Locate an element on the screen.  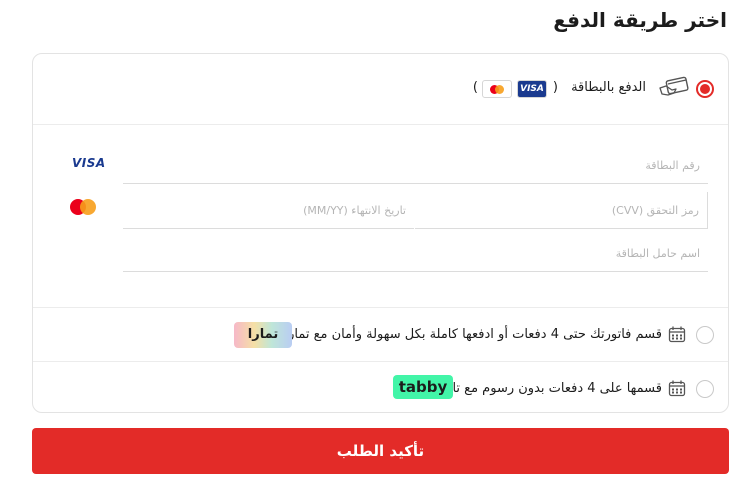
cvv-field is located at coordinates (561, 210).